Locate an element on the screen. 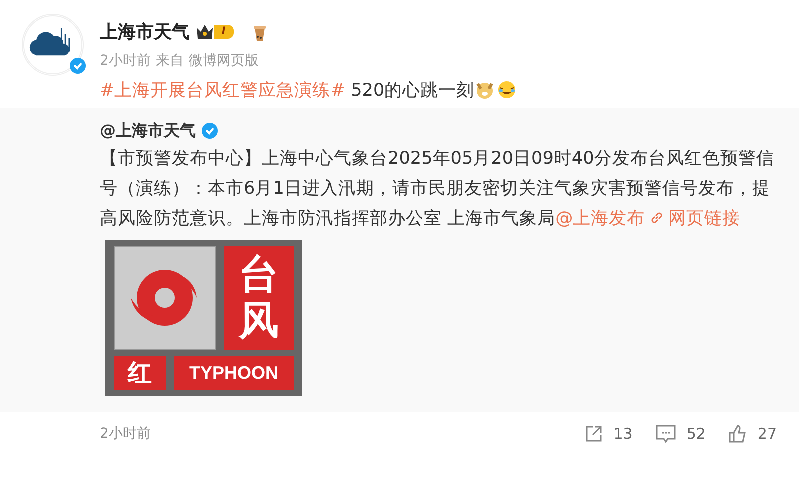  repost-author: @上海市天气 is located at coordinates (148, 131).